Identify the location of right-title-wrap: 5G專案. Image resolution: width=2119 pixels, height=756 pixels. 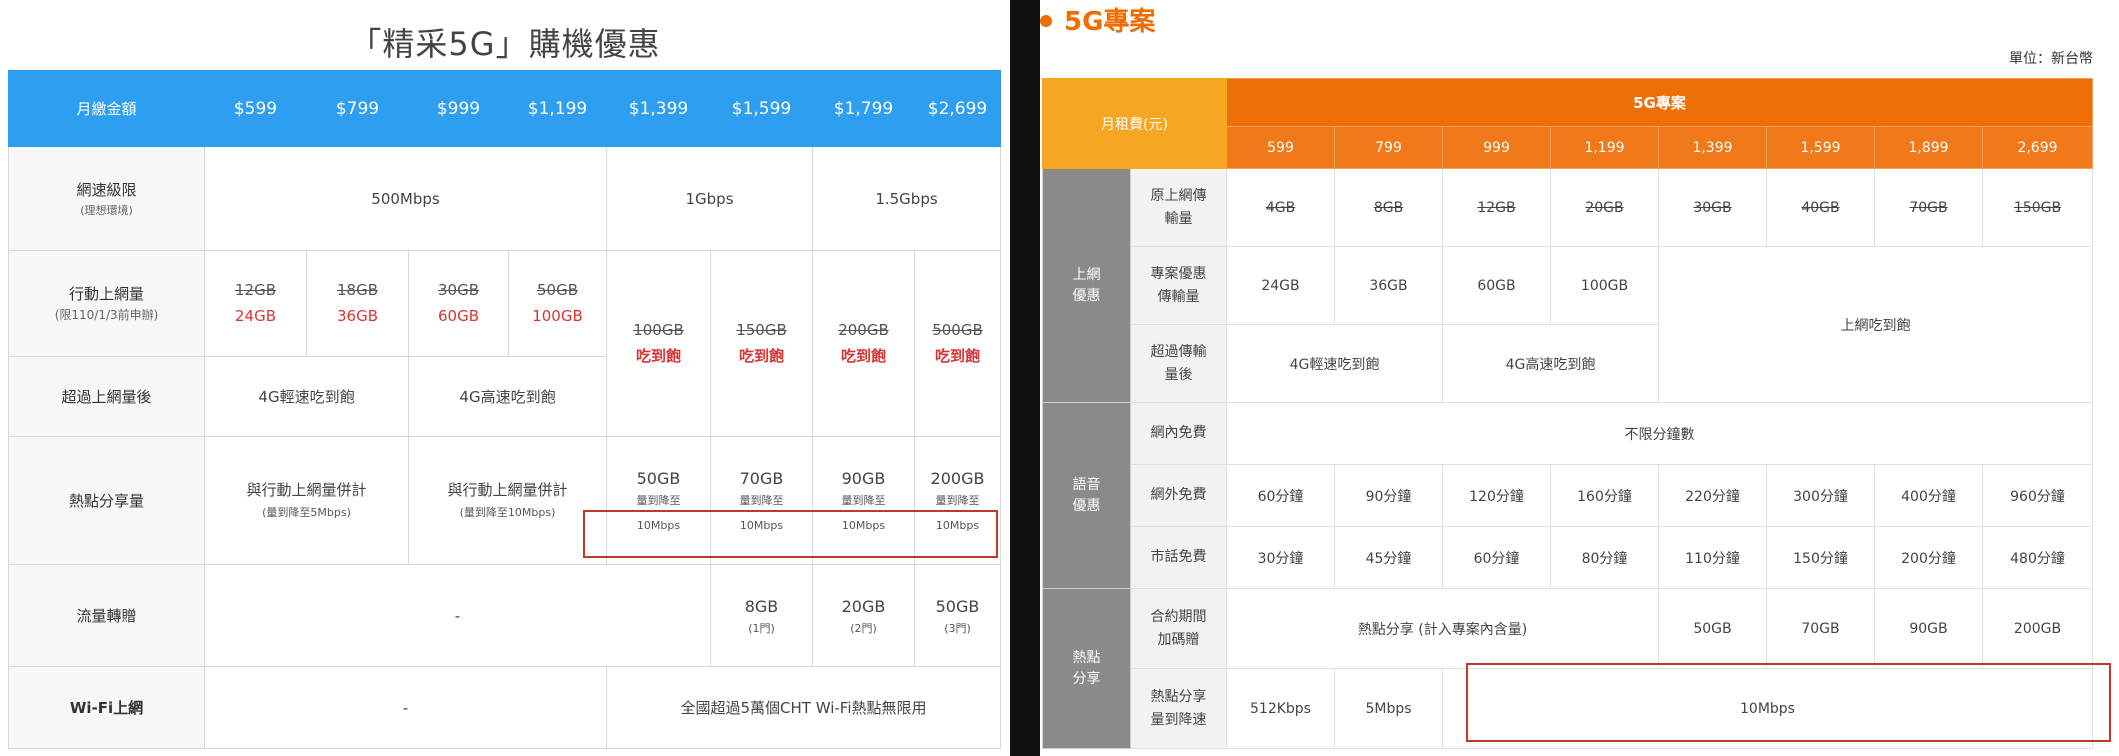
(1097, 25).